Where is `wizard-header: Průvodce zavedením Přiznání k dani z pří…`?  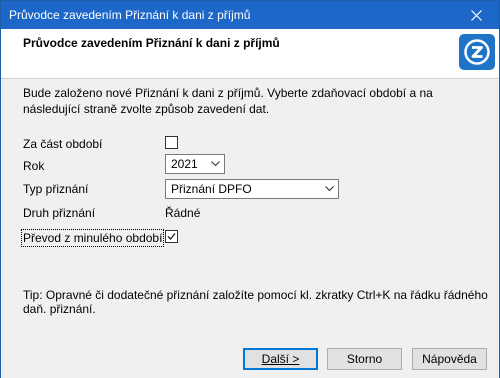 wizard-header: Průvodce zavedením Přiznání k dani z pří… is located at coordinates (250, 54).